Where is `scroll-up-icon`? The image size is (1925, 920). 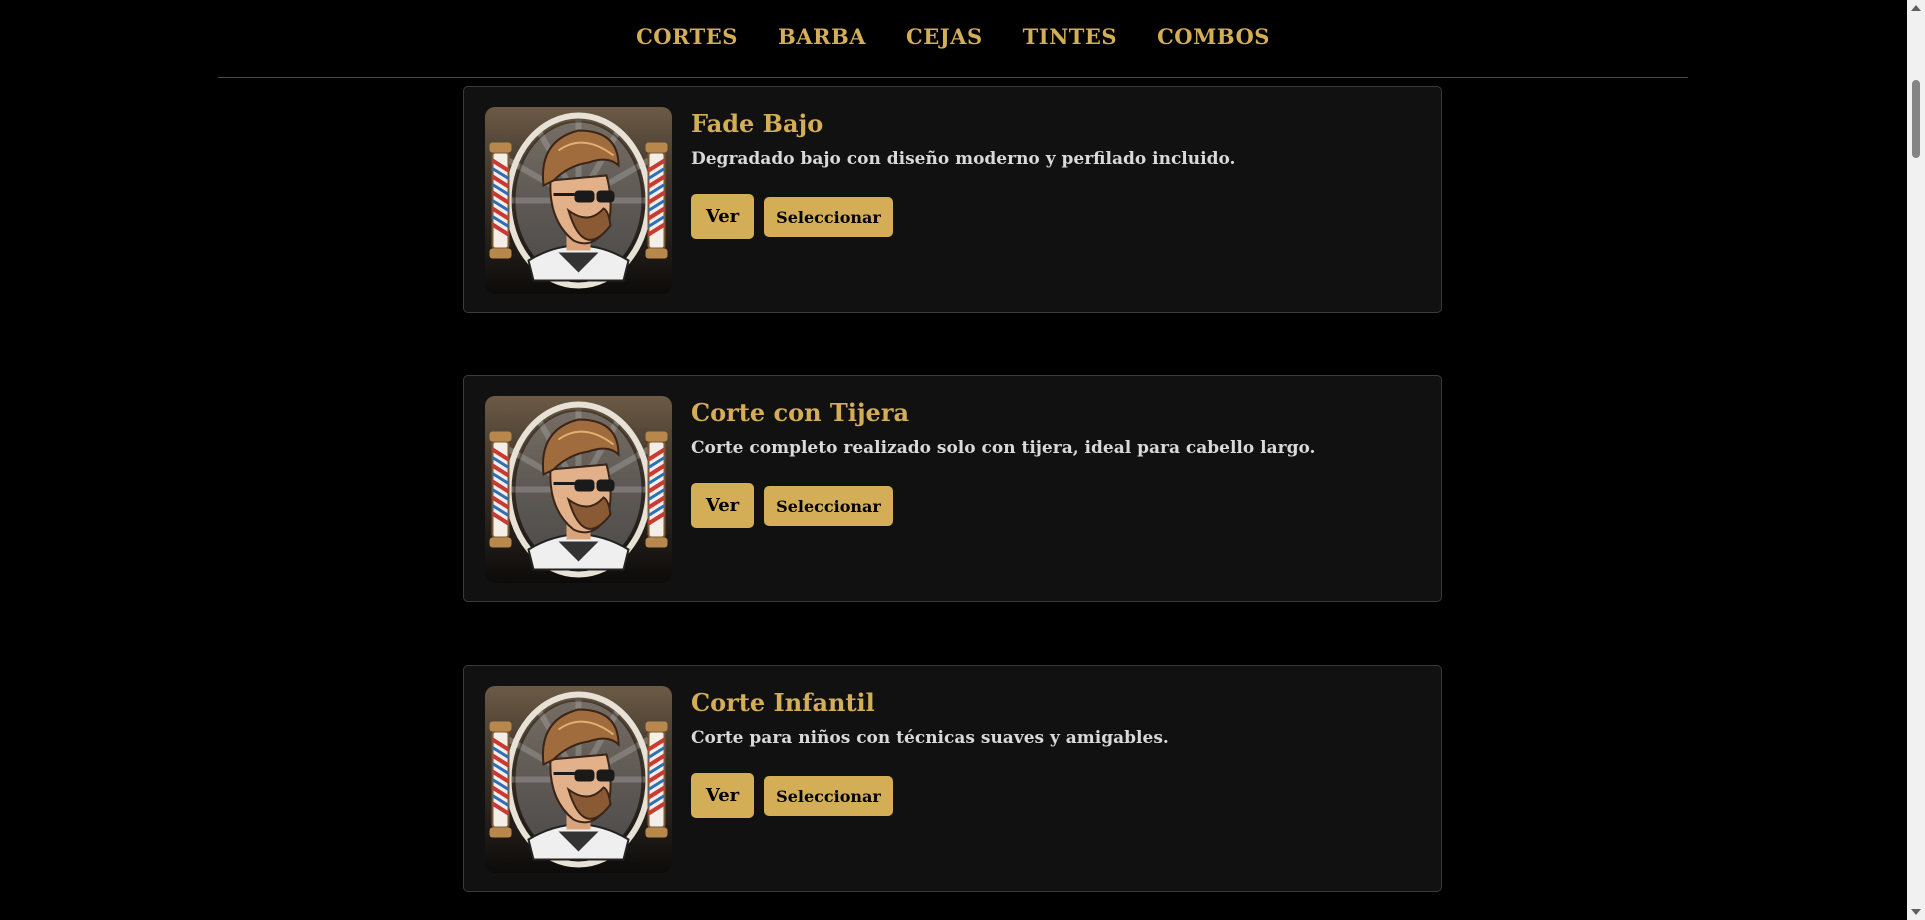
scroll-up-icon is located at coordinates (1916, 8).